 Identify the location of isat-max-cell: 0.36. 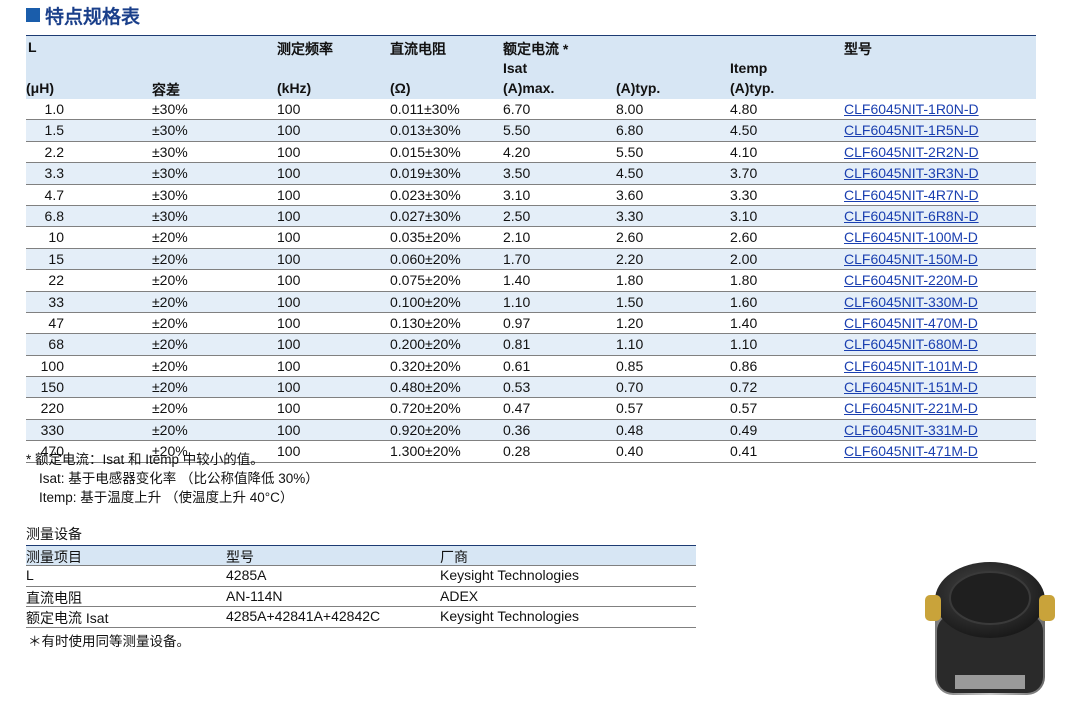
(517, 429).